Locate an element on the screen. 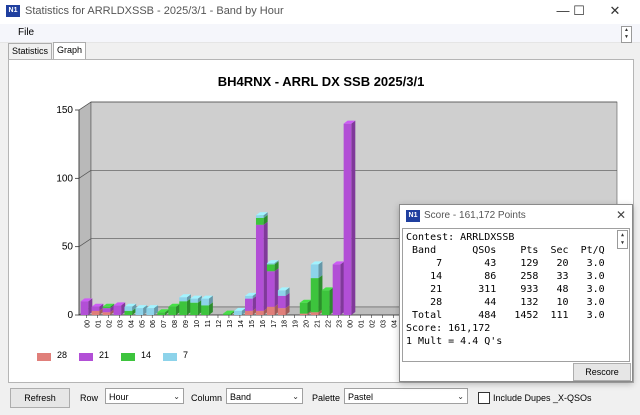 The image size is (640, 415). x-tick-label: 08 is located at coordinates (175, 324).